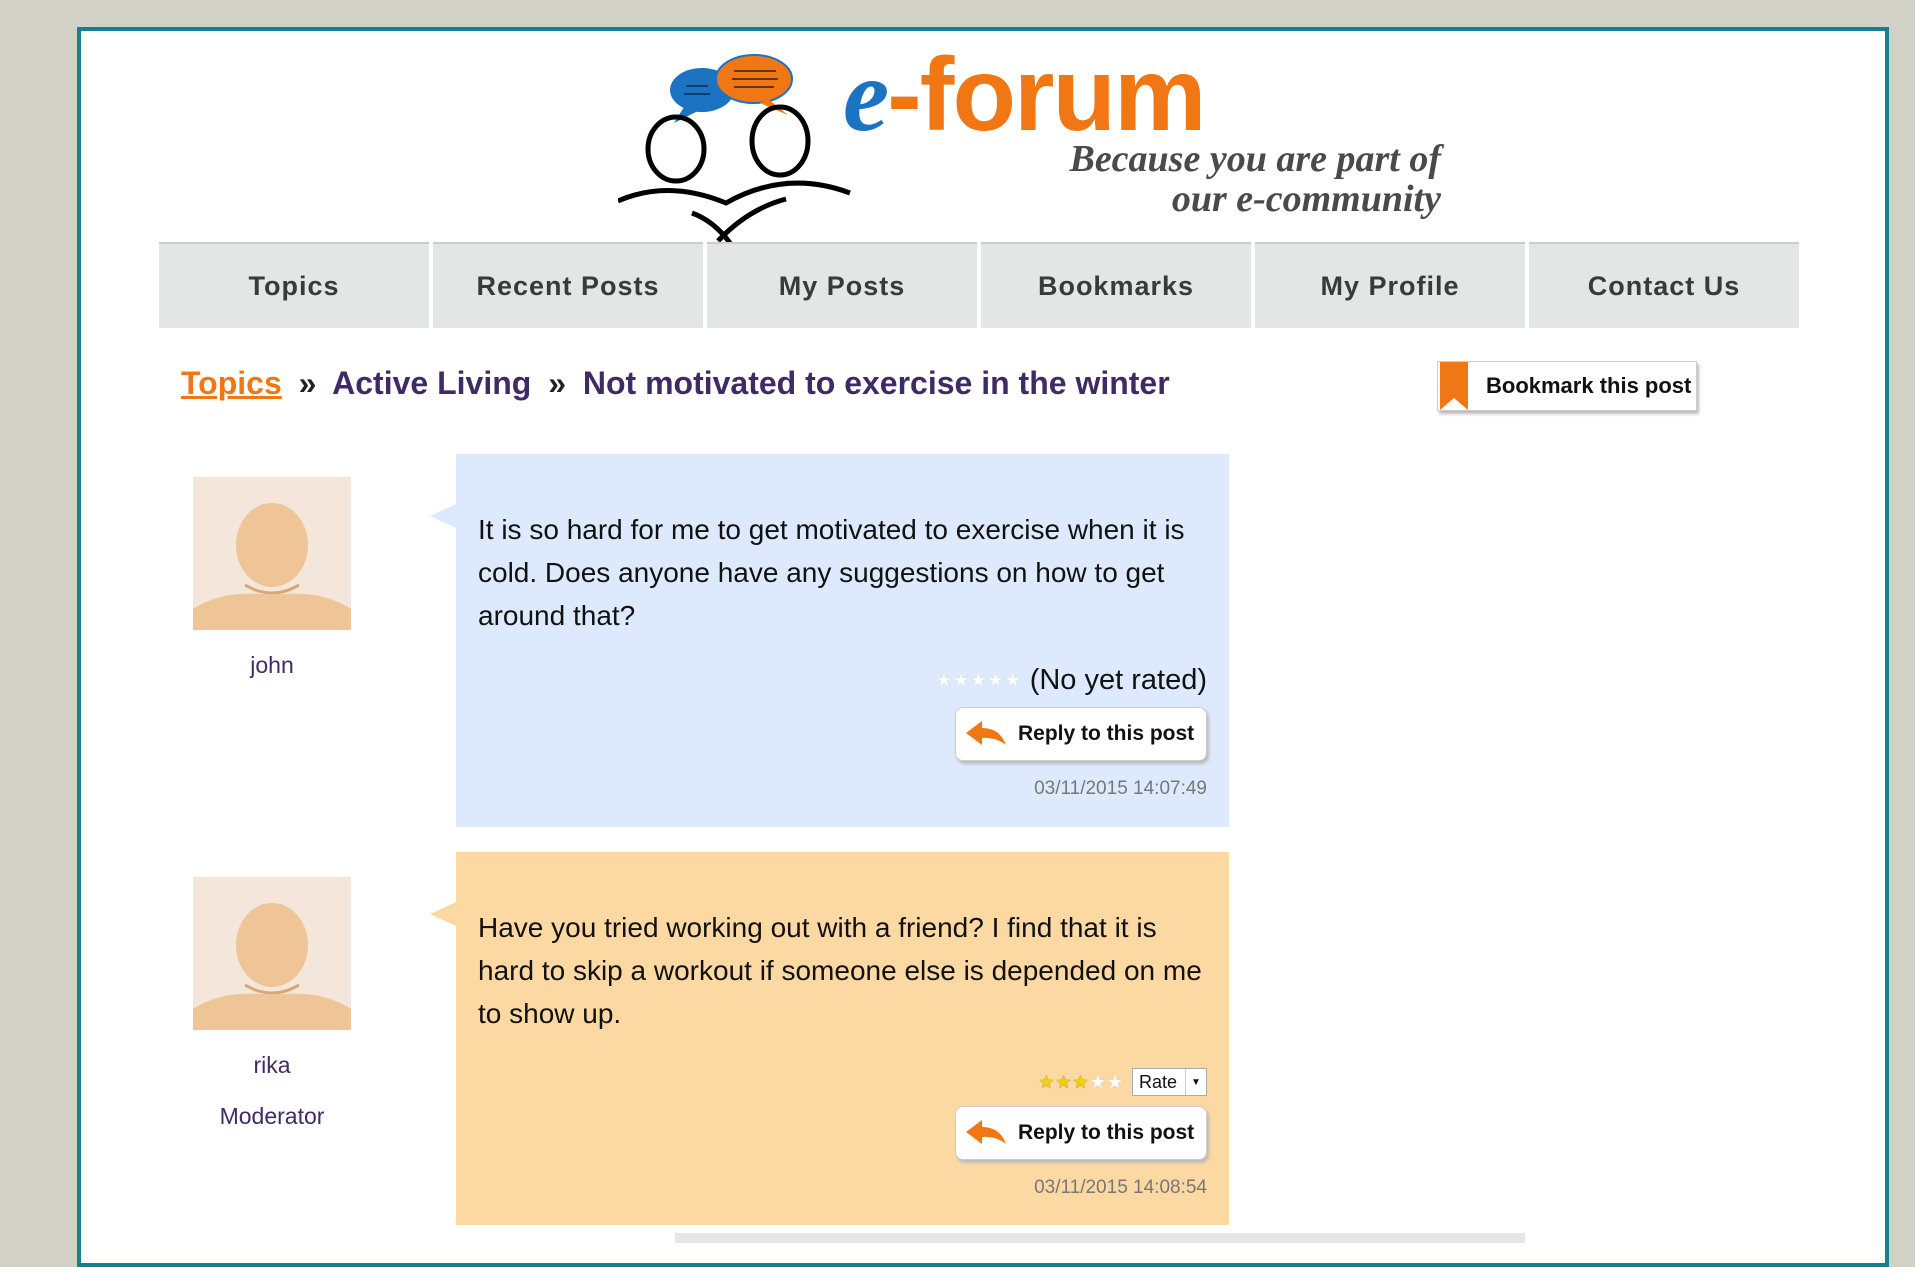 The width and height of the screenshot is (1915, 1267). Describe the element at coordinates (842, 285) in the screenshot. I see `nav-my-posts: My Posts` at that location.